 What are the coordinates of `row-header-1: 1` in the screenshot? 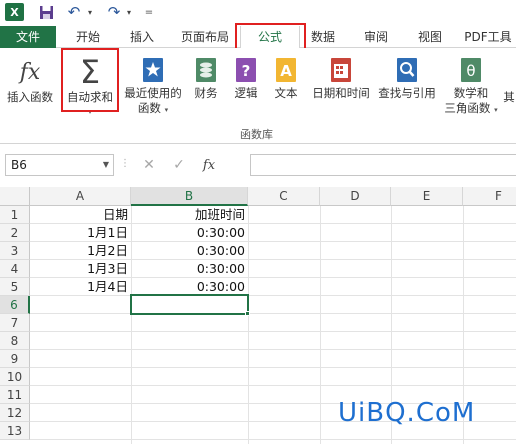 It's located at (15, 215).